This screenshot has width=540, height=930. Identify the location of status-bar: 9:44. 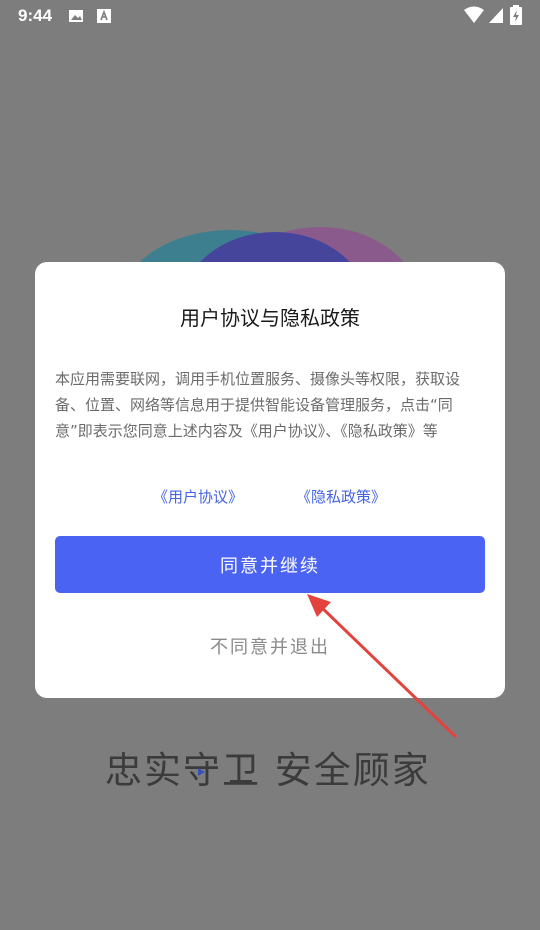
(270, 16).